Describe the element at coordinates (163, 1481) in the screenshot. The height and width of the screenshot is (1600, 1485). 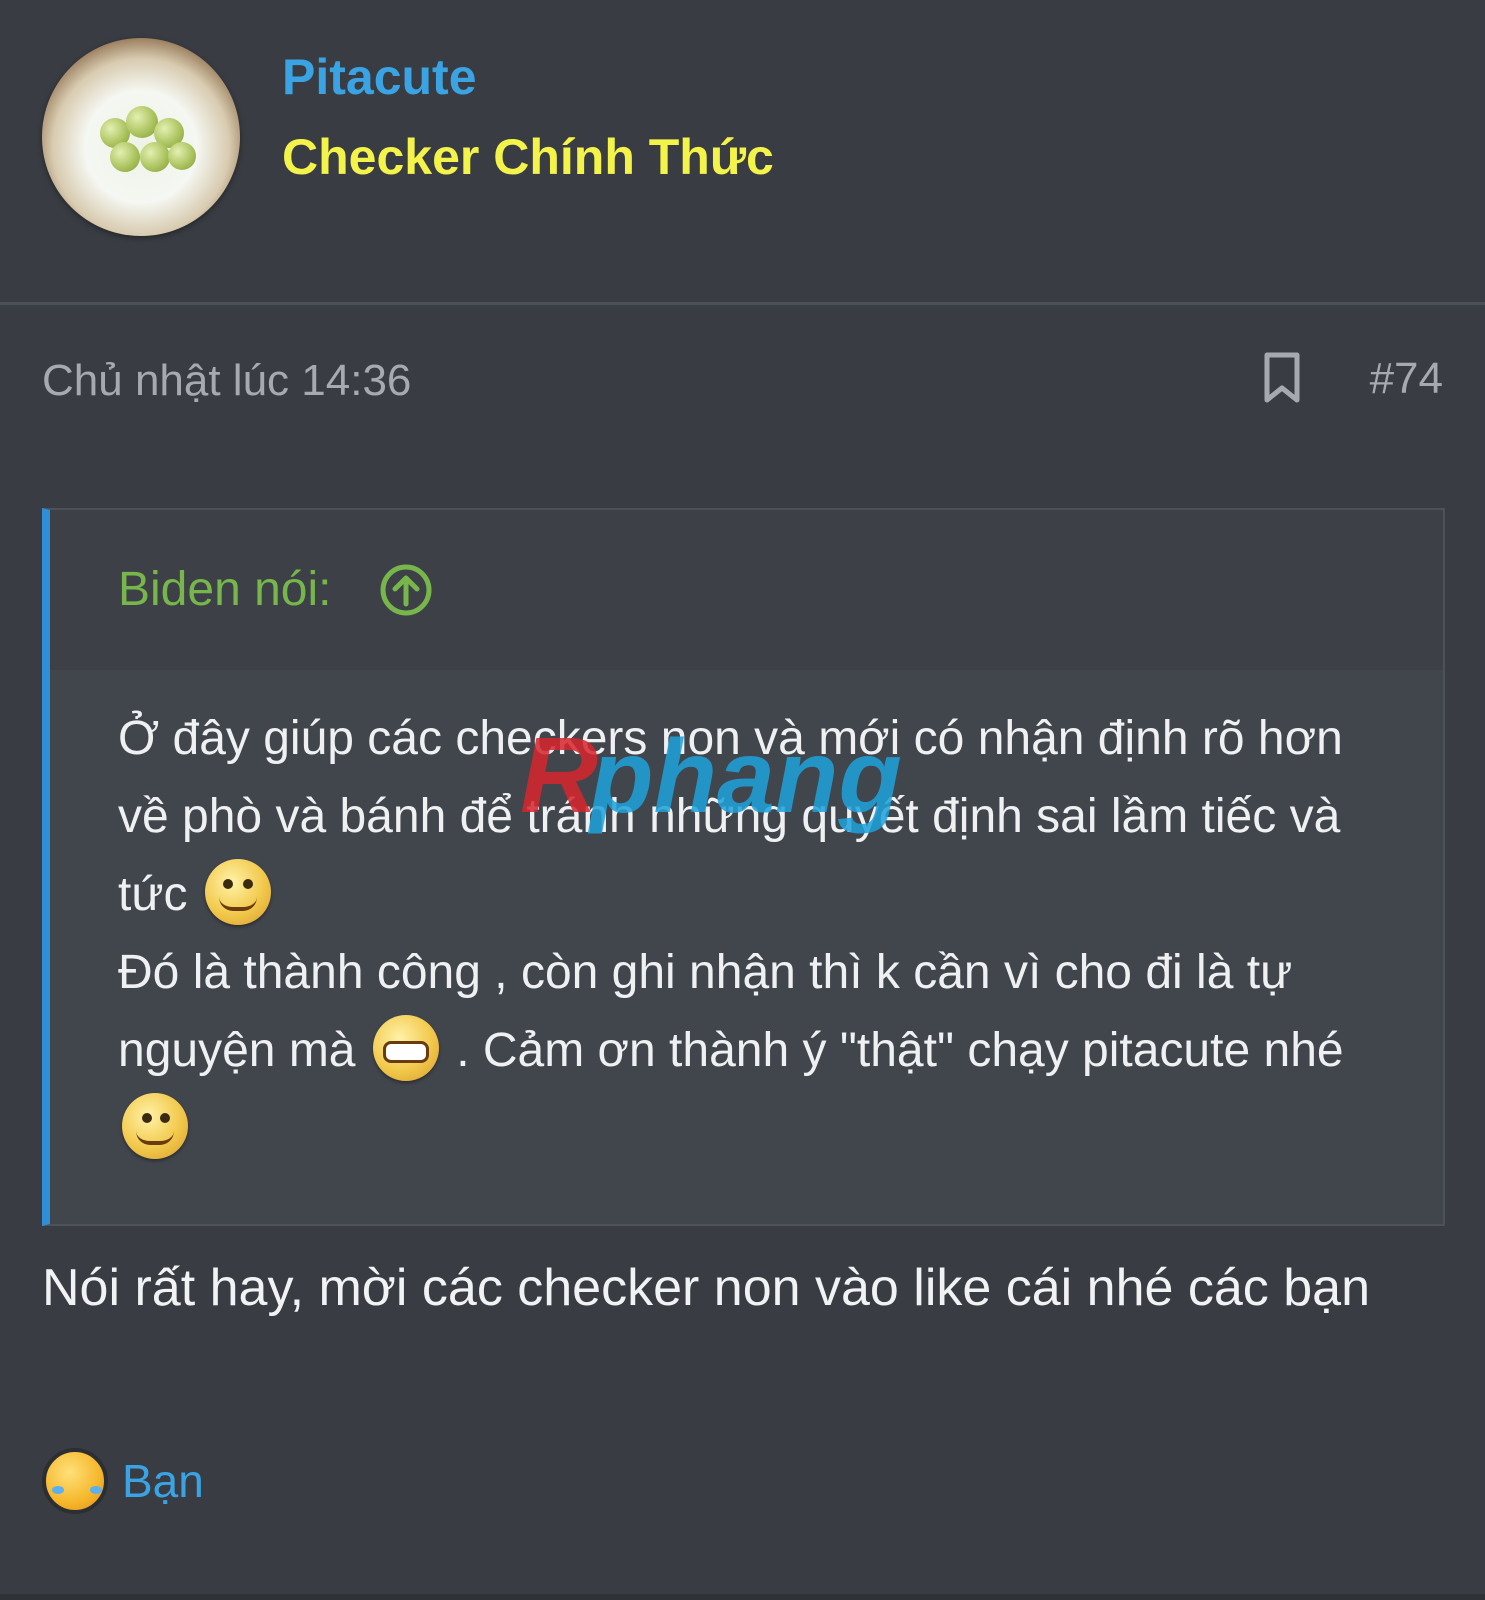
I see `reaction-user-link: Bạn` at that location.